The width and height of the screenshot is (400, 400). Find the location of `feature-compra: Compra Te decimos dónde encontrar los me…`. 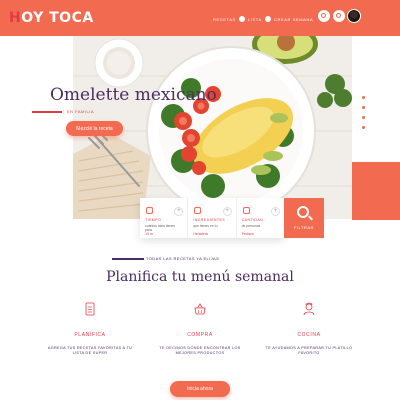

feature-compra: Compra Te decimos dónde encontrar los me… is located at coordinates (200, 329).